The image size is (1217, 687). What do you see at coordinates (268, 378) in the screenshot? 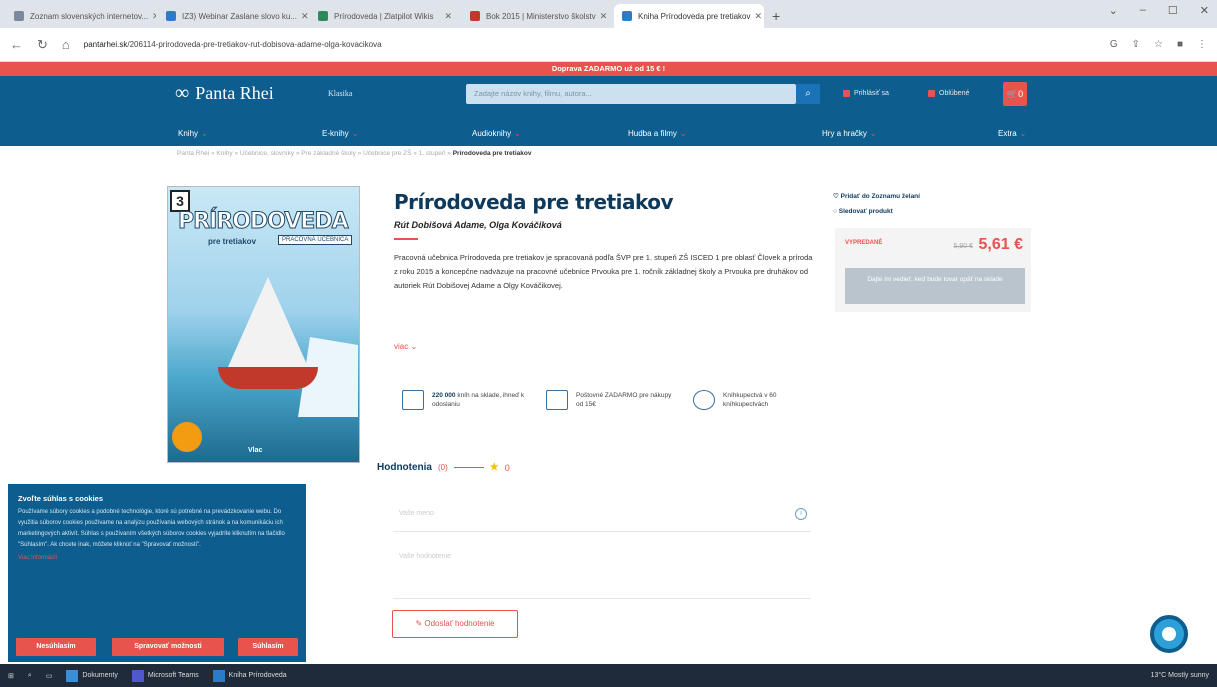
I see `cover-boat` at bounding box center [268, 378].